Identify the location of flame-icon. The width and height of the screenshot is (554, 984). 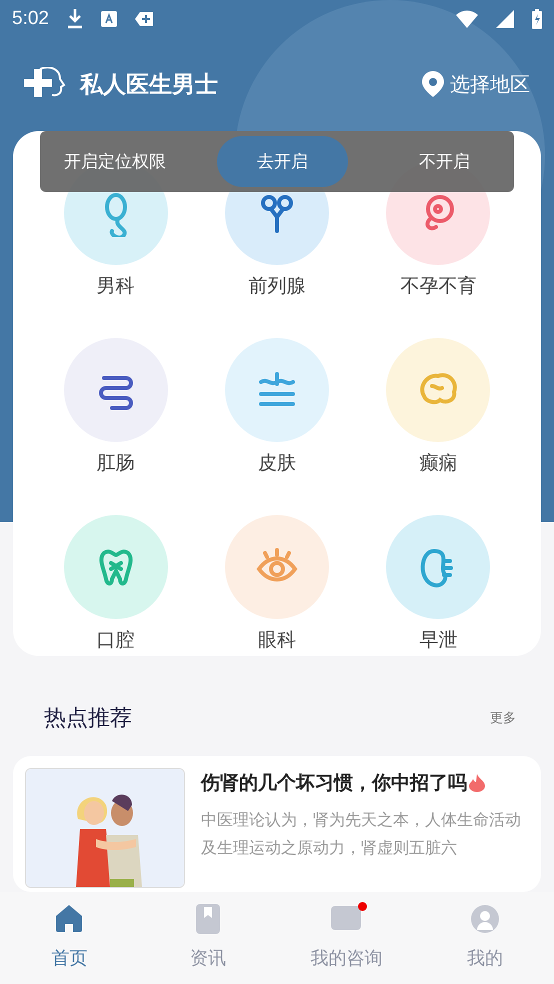
(477, 783).